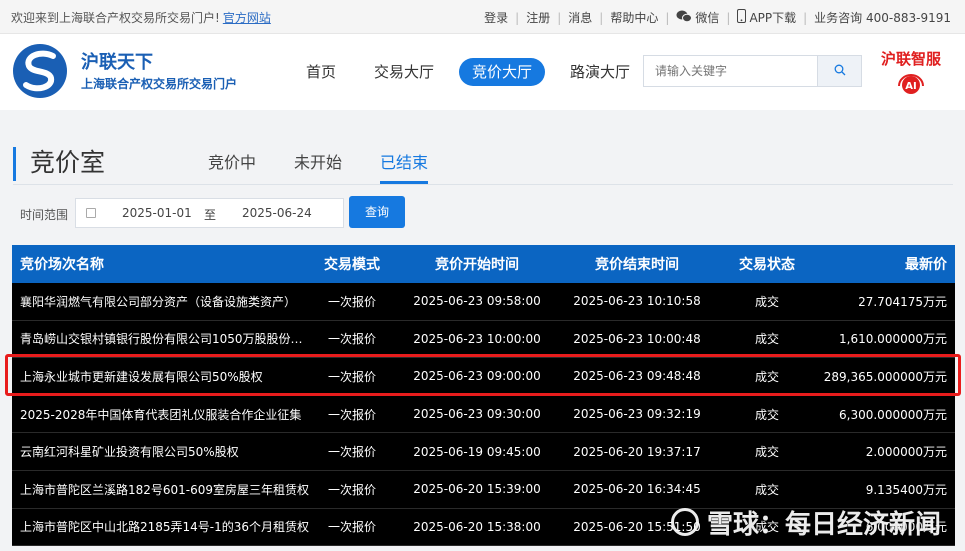 Image resolution: width=965 pixels, height=551 pixels. I want to click on cell-latest-price: 27.704175万元, so click(902, 301).